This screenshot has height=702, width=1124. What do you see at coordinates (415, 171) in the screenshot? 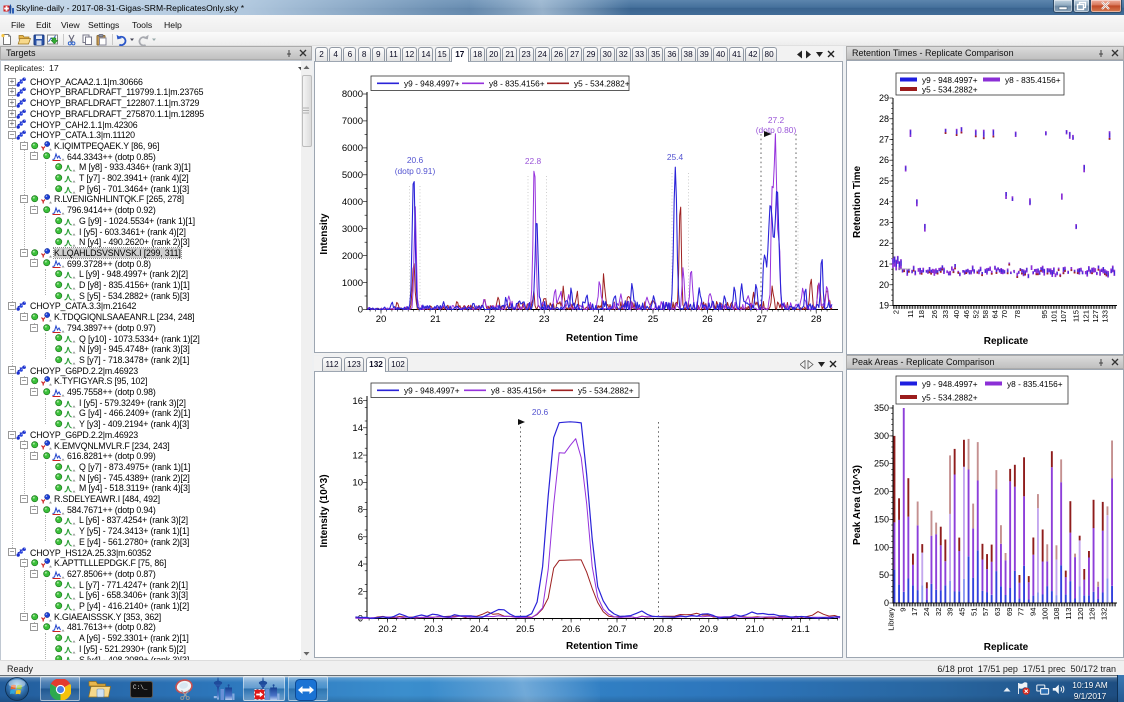
I see `svg-text: (dotp 0.91)` at bounding box center [415, 171].